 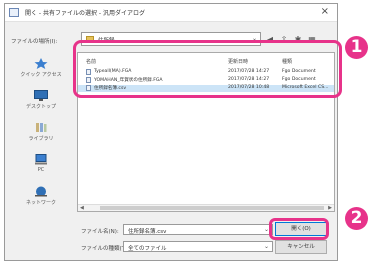 I want to click on places-sidebar: クイック アクセス デスクトップ ライブラリ PC ネットワーク, so click(x=41, y=132).